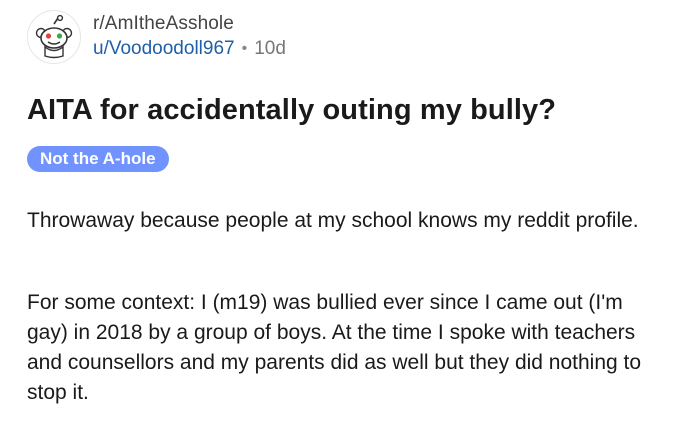 The image size is (700, 428). I want to click on post-title: AITA for accidentally outing my bully?, so click(291, 110).